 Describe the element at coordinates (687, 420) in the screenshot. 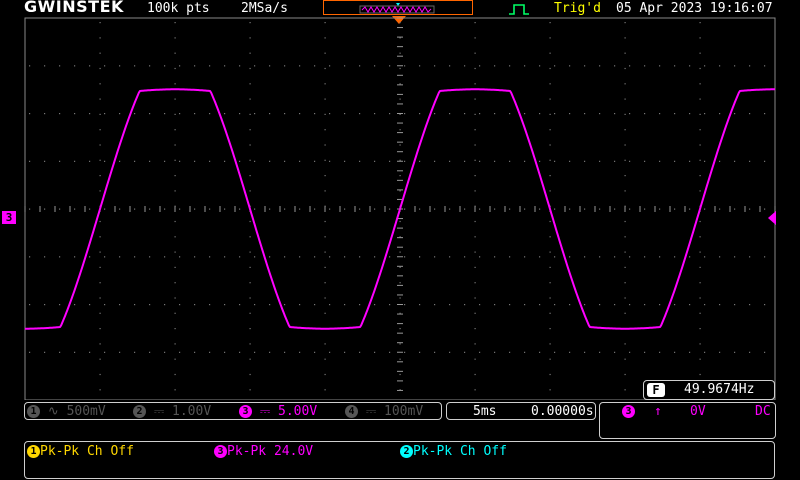

I see `trigger-settings-panel: 3 ↑ 0V DC` at that location.